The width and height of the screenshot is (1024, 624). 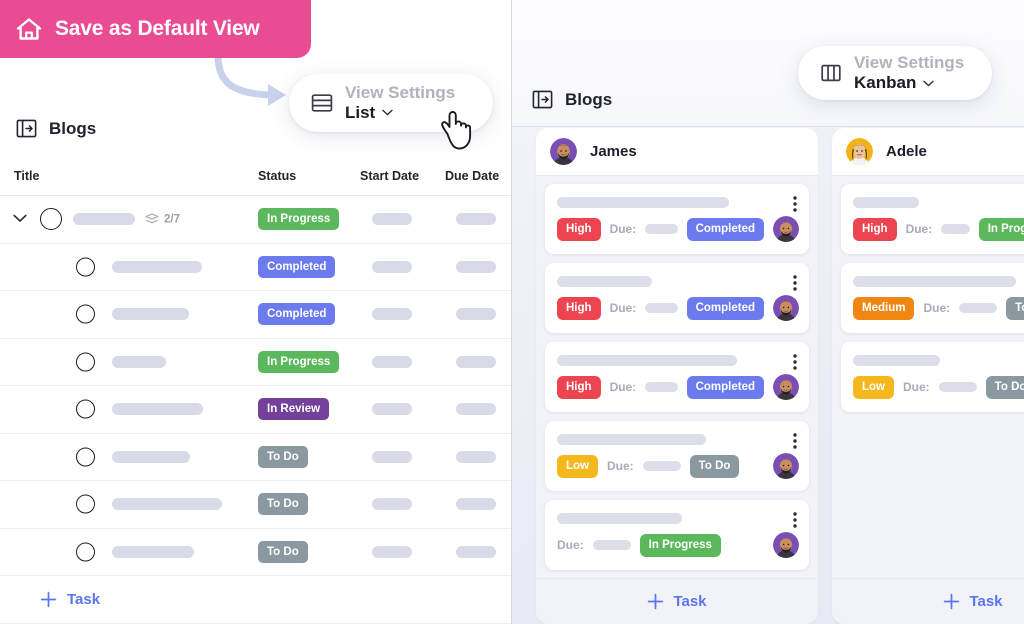 What do you see at coordinates (678, 466) in the screenshot?
I see `card-meta-row: Low Due: To Do` at bounding box center [678, 466].